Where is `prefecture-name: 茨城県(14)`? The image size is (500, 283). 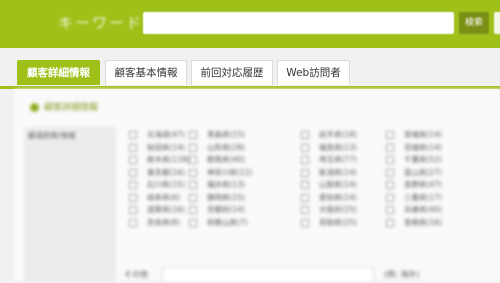
prefecture-name: 茨城県(14) is located at coordinates (423, 147).